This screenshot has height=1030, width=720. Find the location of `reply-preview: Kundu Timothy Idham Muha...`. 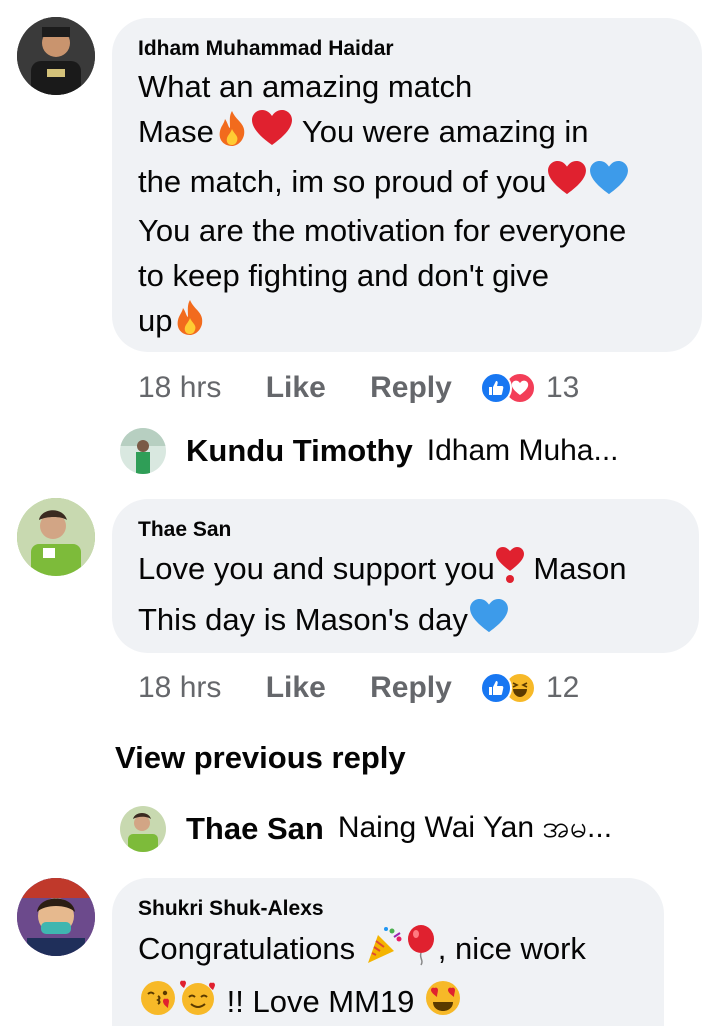

reply-preview: Kundu Timothy Idham Muha... is located at coordinates (369, 451).